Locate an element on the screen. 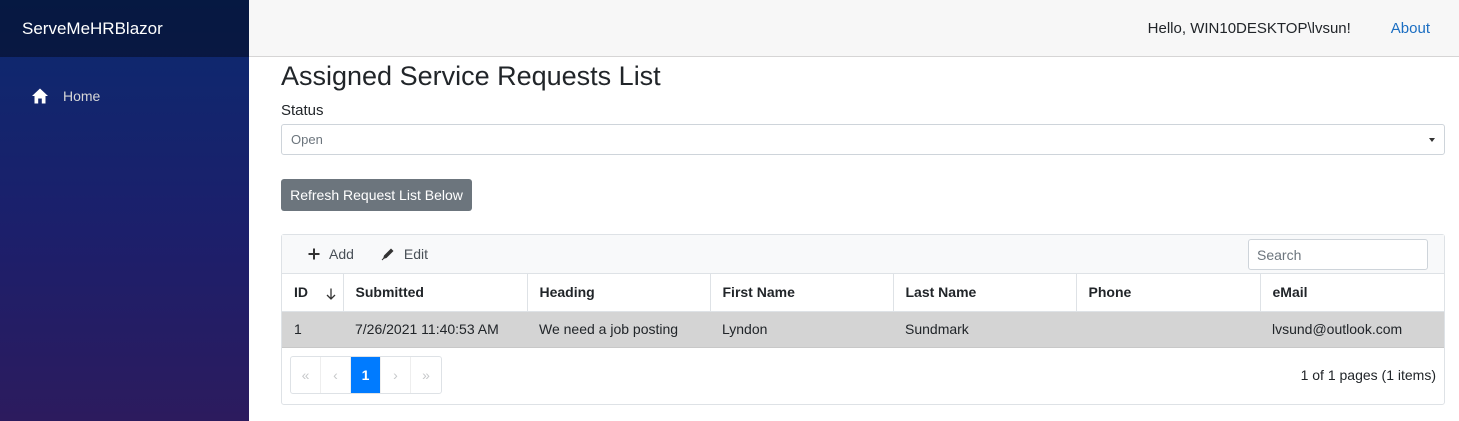 This screenshot has width=1459, height=421. column-header-email: eMail is located at coordinates (1352, 293).